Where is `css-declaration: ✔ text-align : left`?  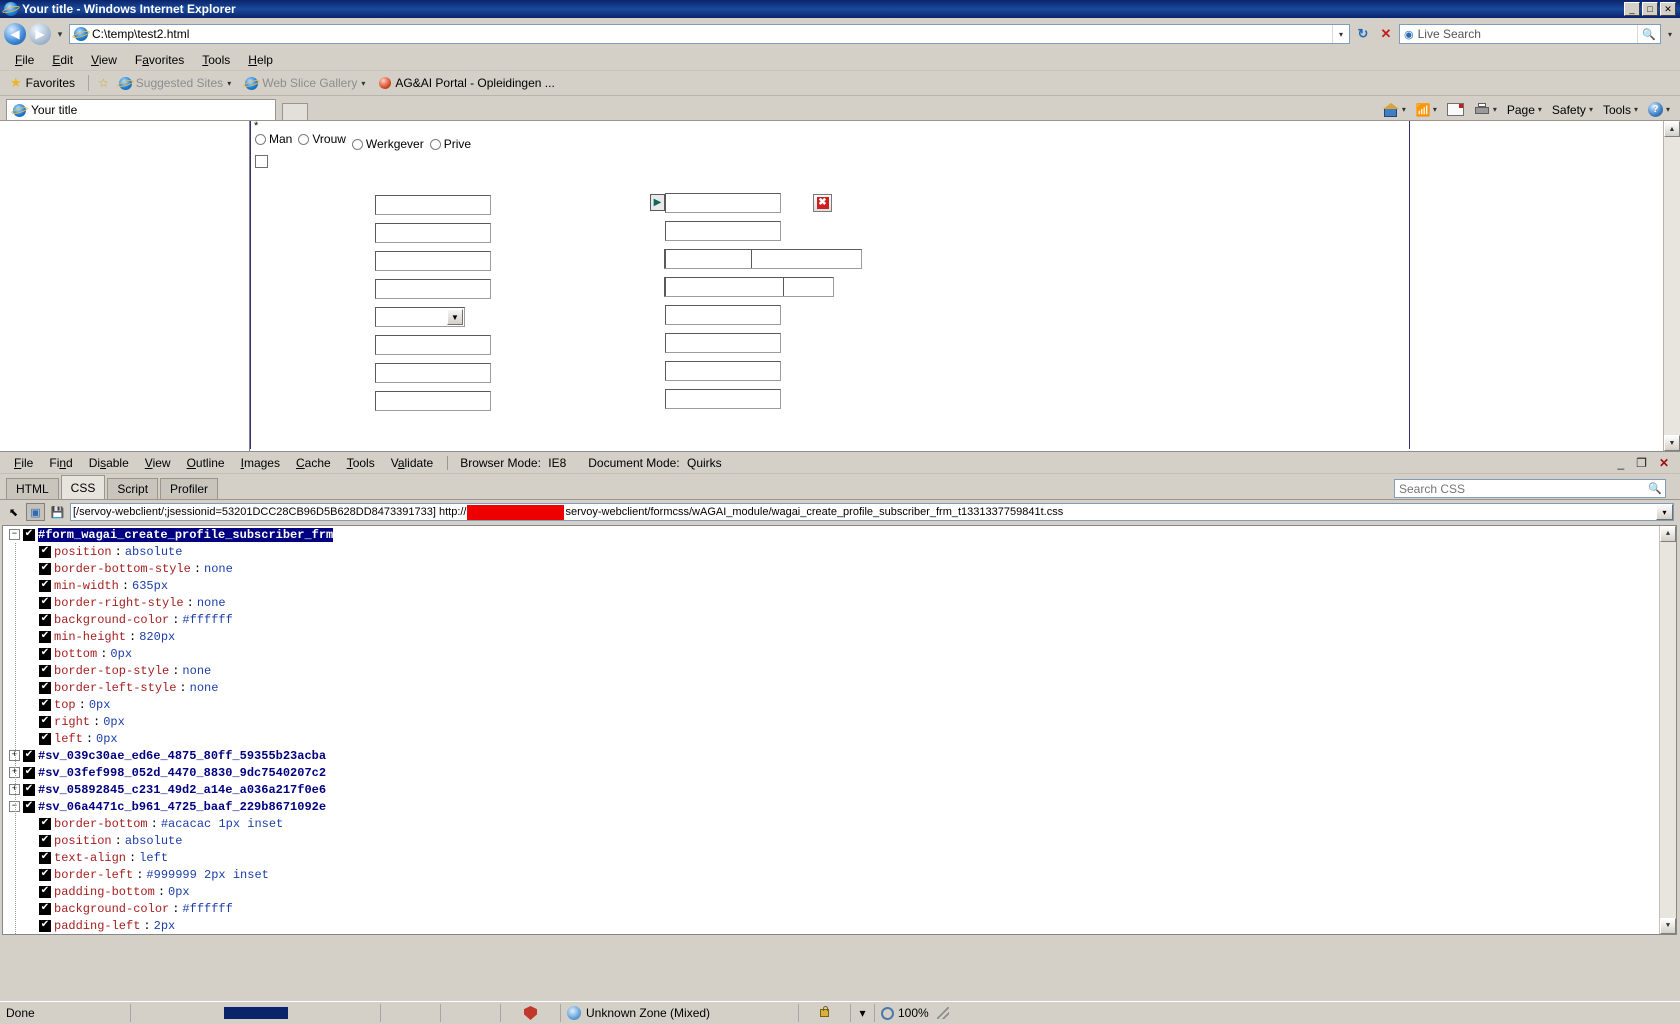
css-declaration: ✔ text-align : left is located at coordinates (839, 857).